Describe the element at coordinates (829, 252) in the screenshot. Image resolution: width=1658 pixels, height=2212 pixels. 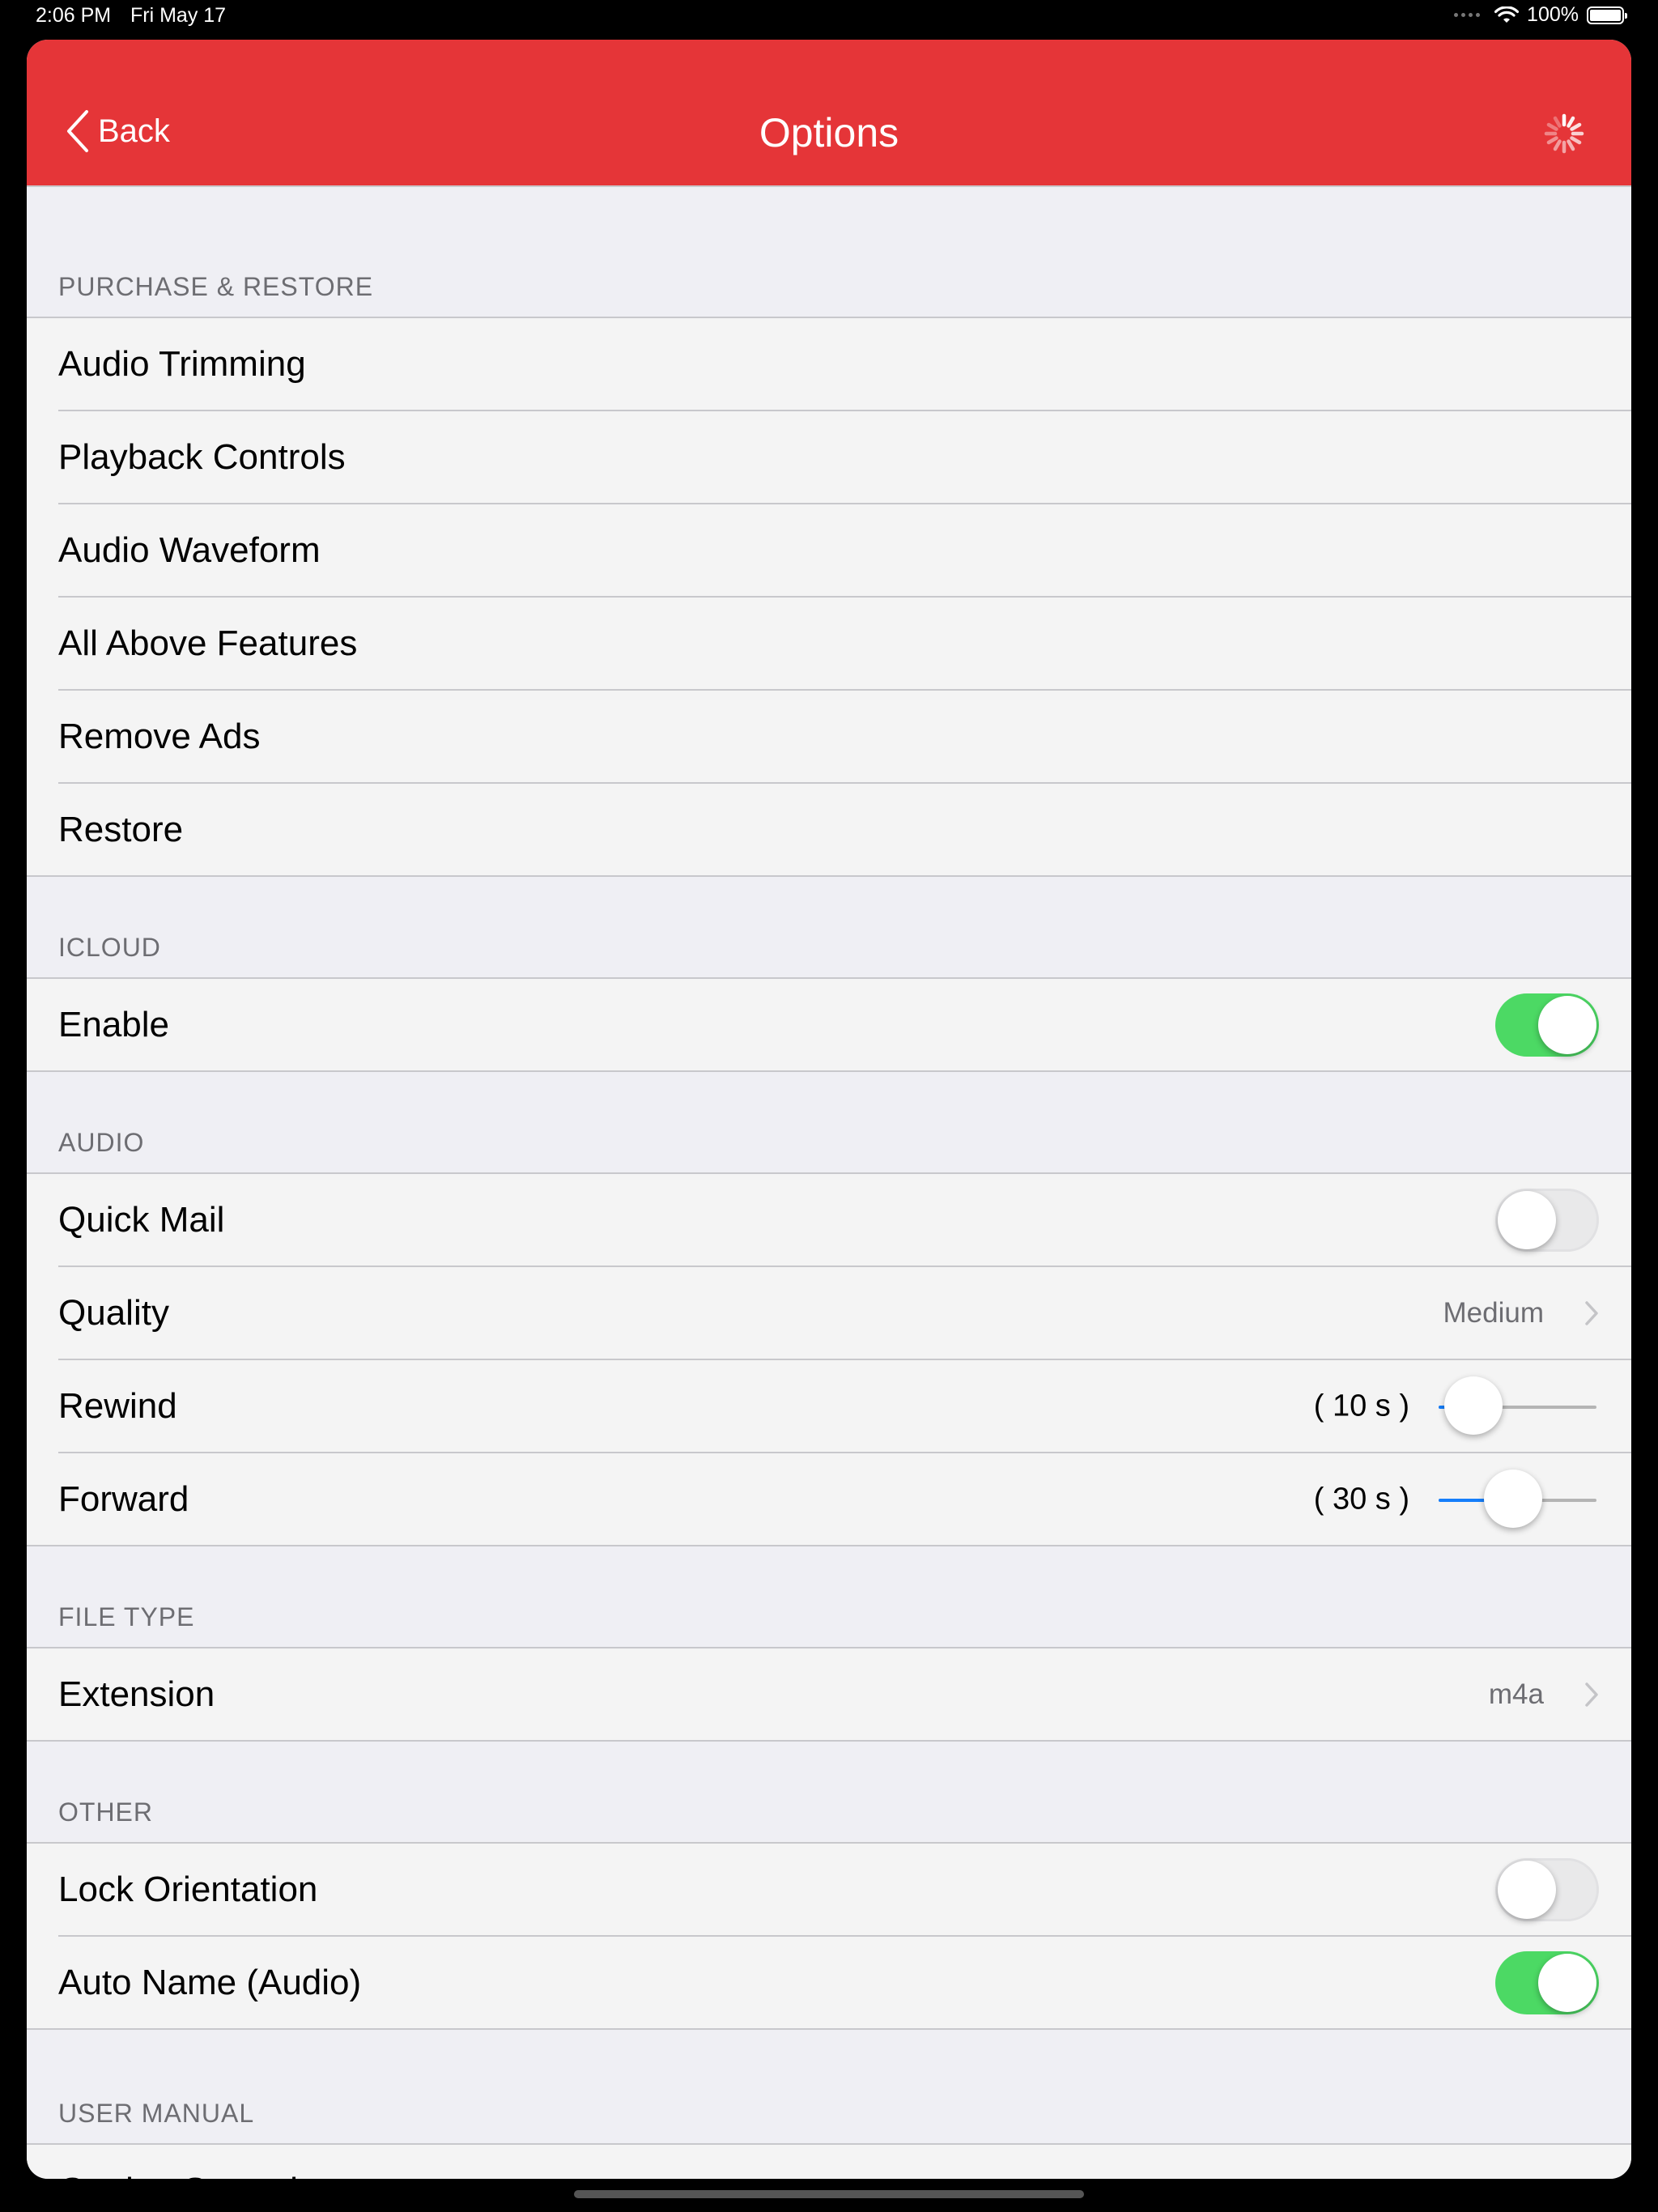
I see `section-header-purchase: PURCHASE & RESTORE` at that location.